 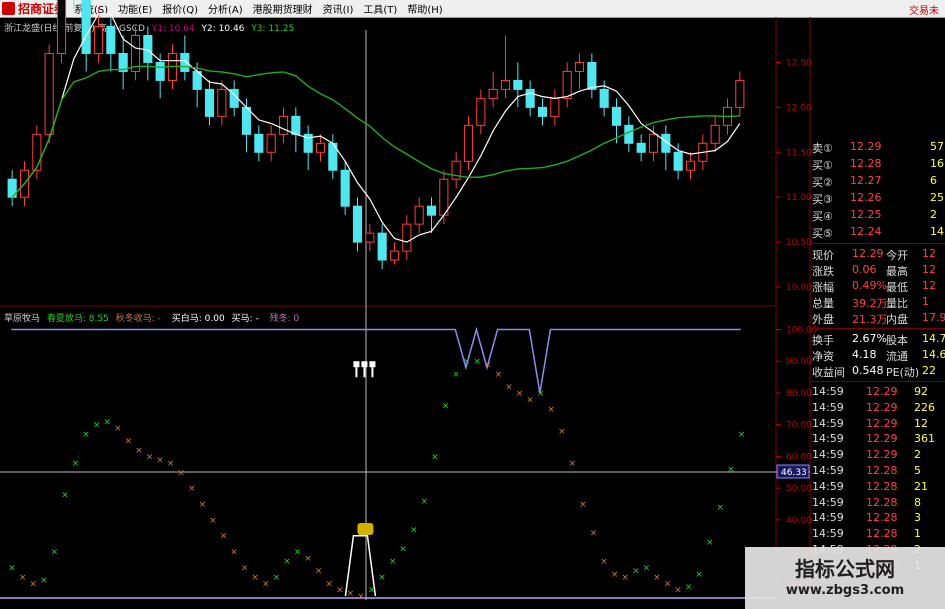 I want to click on stat-row: 外盘 21.3万 内盘 17.9, so click(x=877, y=318).